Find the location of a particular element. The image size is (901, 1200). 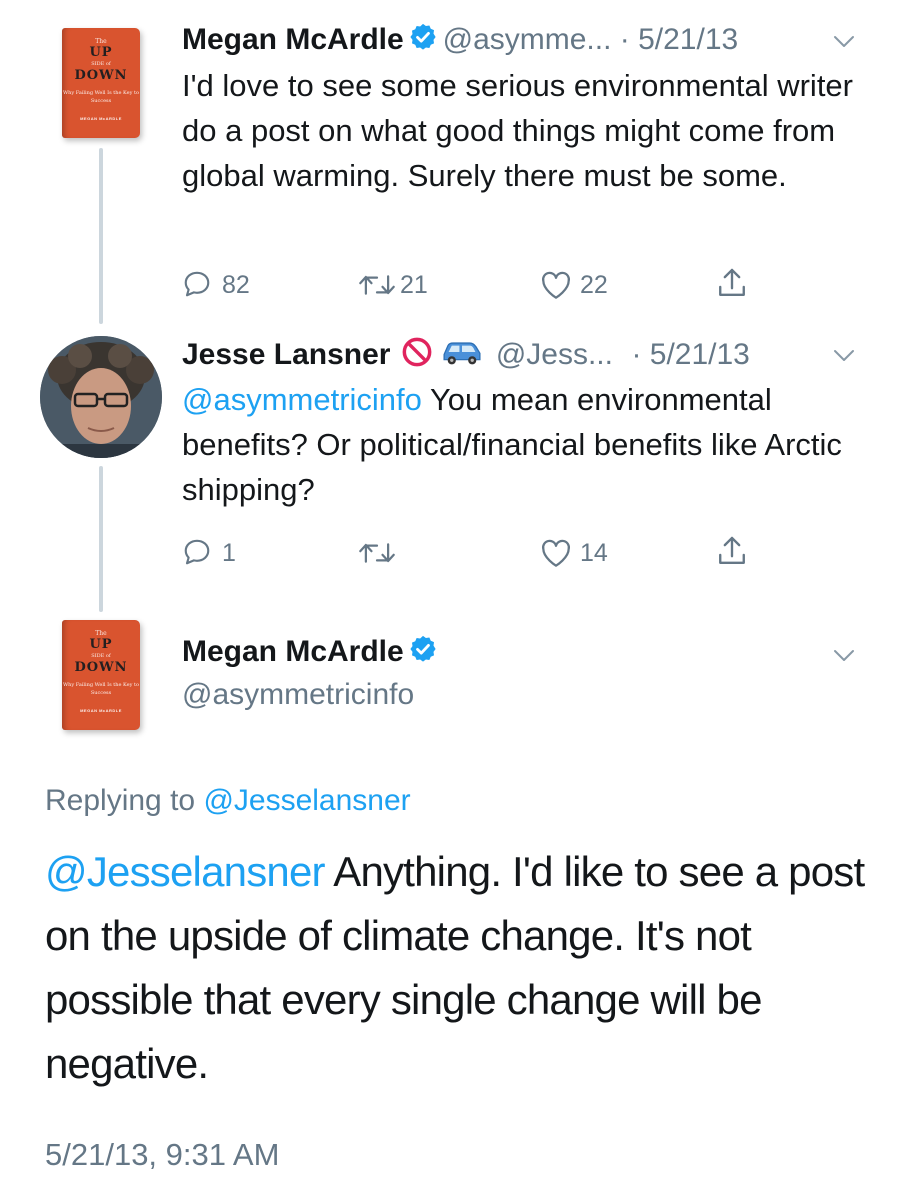

mention-link: @Jesselansner is located at coordinates (185, 871).